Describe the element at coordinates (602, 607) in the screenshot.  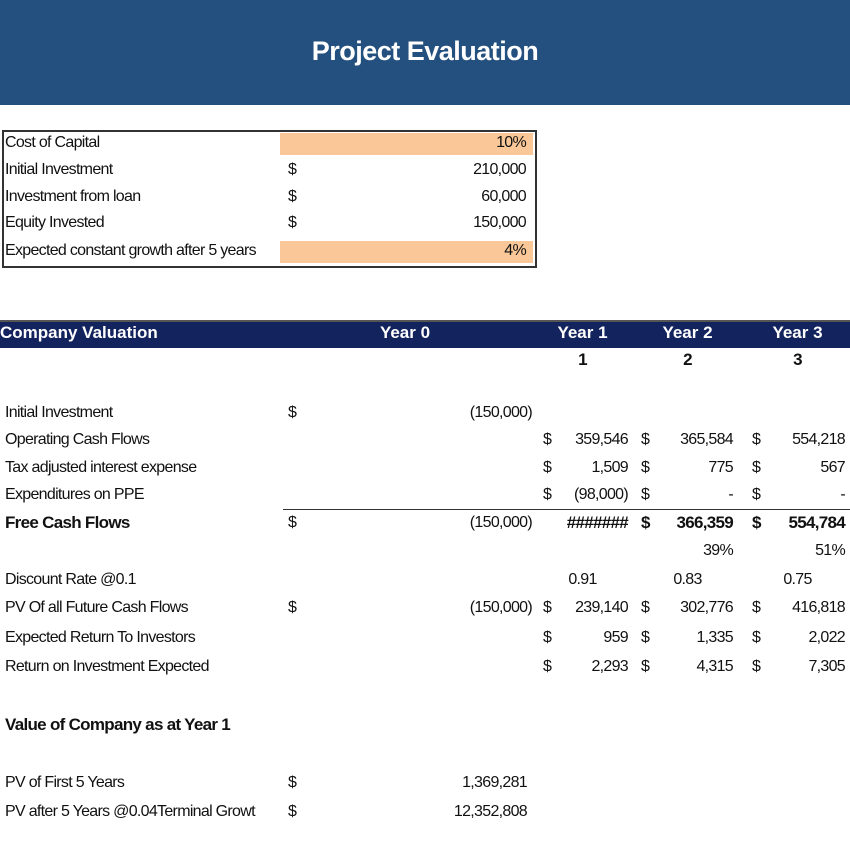
I see `value-year-1: 239,140` at that location.